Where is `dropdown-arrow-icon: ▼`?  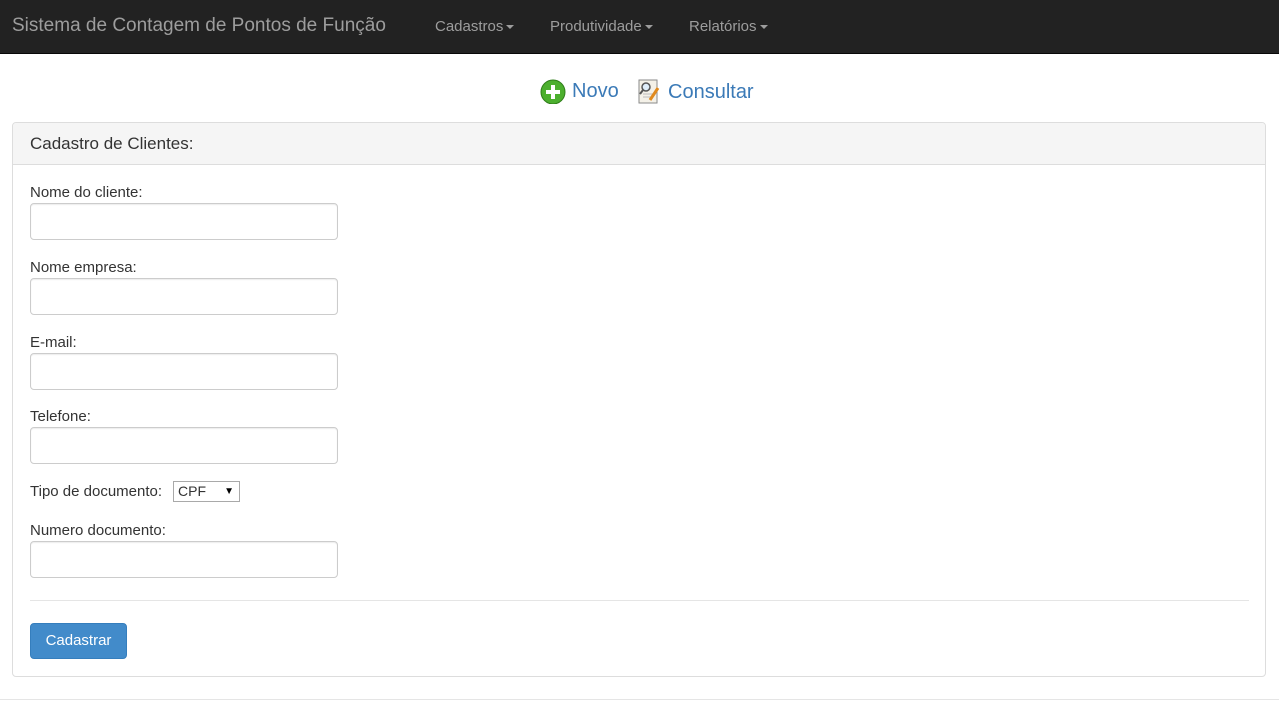 dropdown-arrow-icon: ▼ is located at coordinates (229, 491).